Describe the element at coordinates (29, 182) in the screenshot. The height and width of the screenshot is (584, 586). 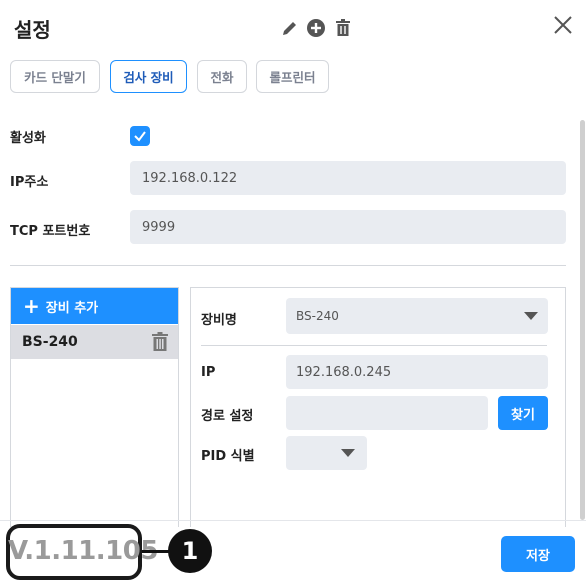
I see `ip-address-label: IP주소` at that location.